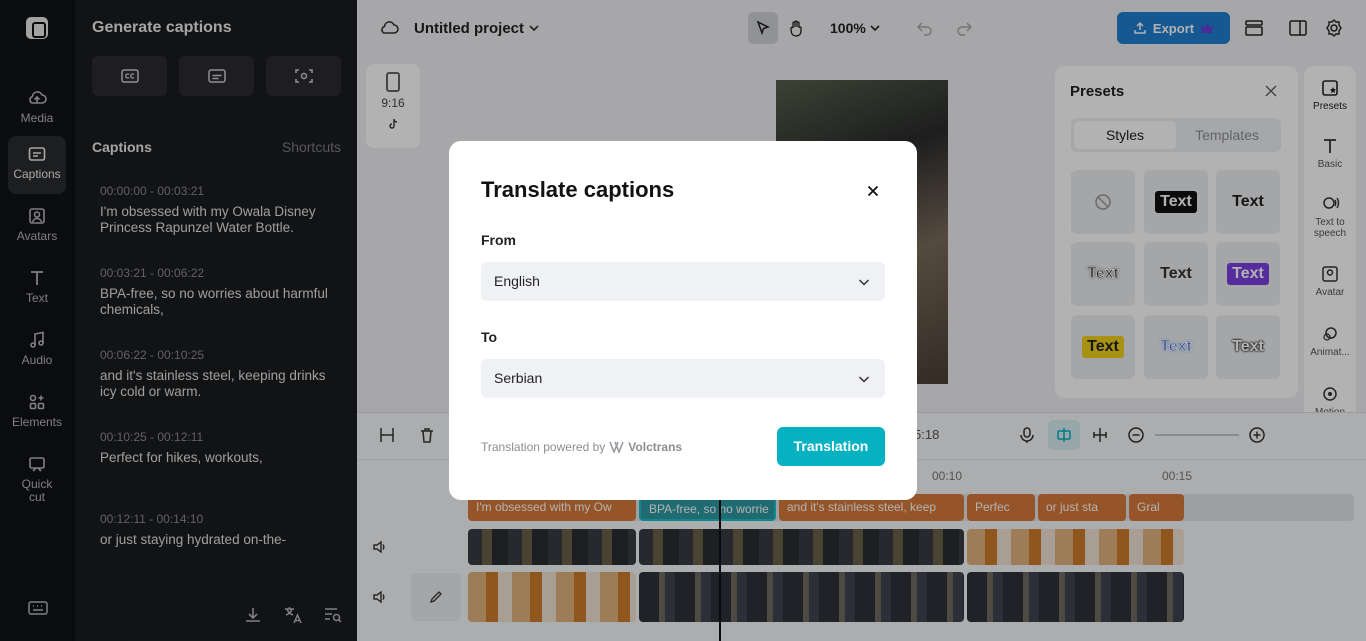  What do you see at coordinates (831, 446) in the screenshot?
I see `translation-button: Translation` at bounding box center [831, 446].